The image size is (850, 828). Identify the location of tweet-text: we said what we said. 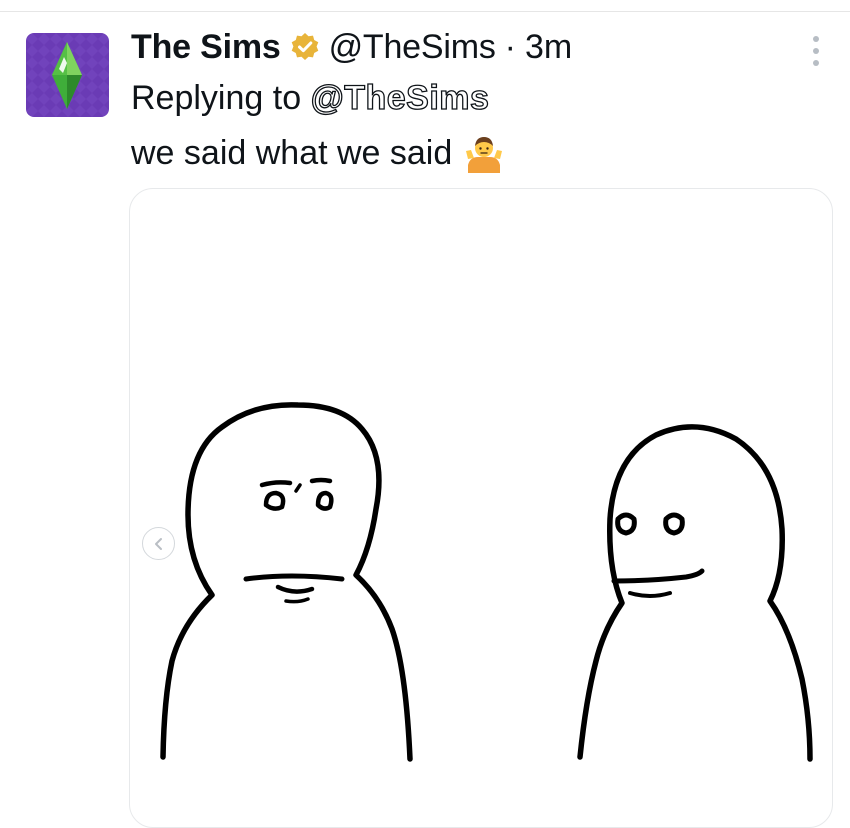
(292, 153).